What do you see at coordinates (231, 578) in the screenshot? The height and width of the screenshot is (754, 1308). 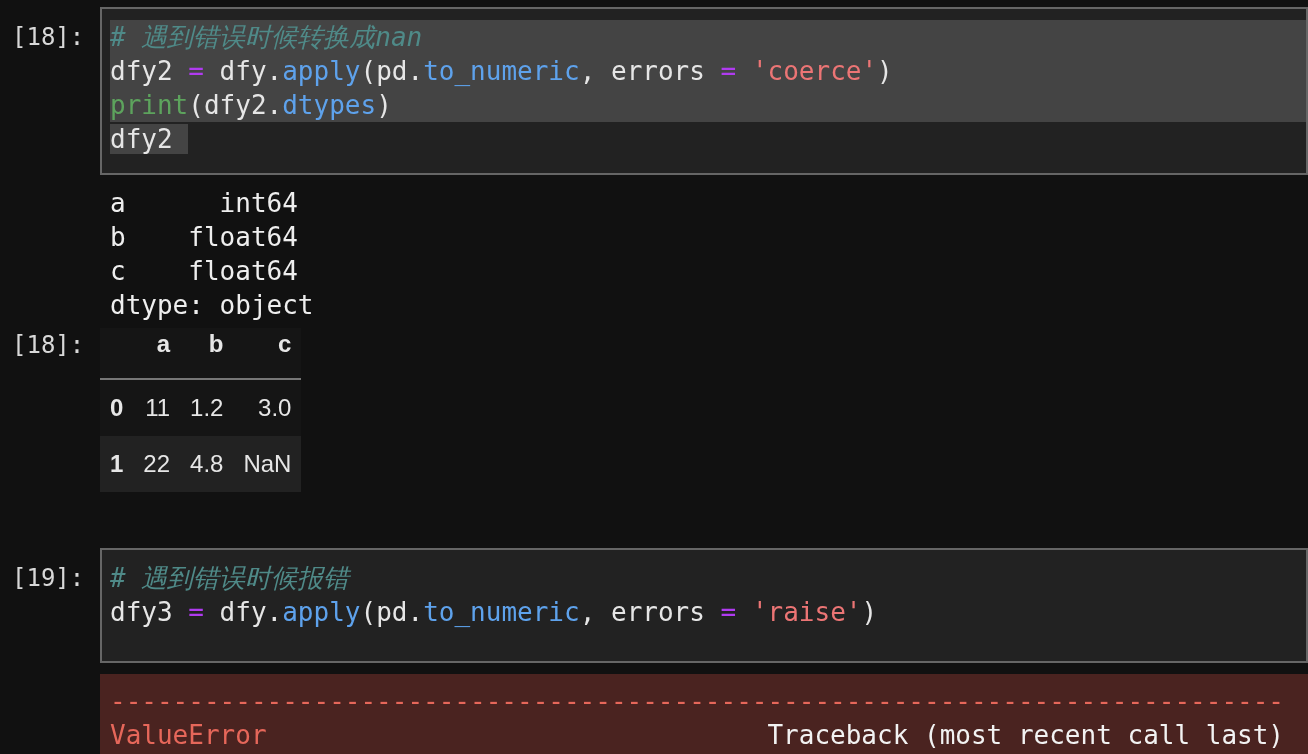 I see `code-line: # 遇到错误时候报错` at bounding box center [231, 578].